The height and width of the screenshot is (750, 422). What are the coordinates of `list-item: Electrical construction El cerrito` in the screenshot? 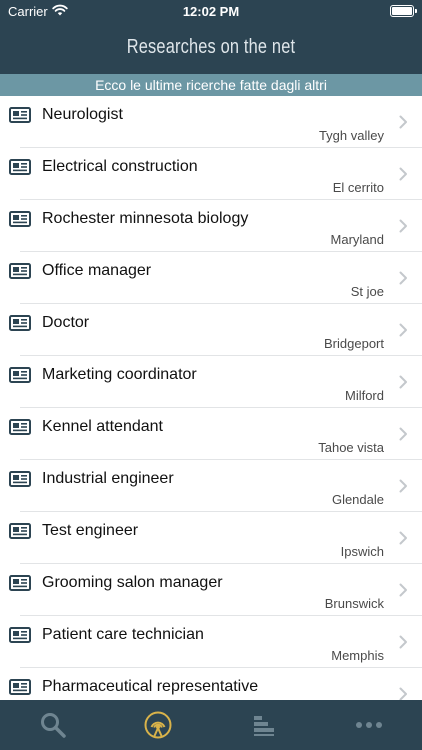 It's located at (211, 174).